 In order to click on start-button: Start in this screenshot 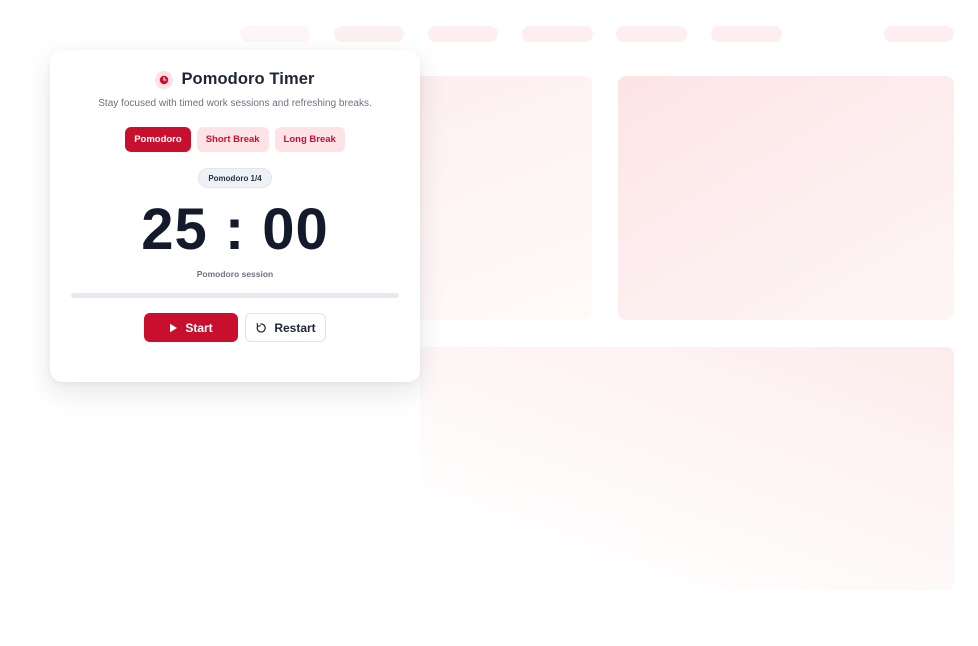, I will do `click(191, 327)`.